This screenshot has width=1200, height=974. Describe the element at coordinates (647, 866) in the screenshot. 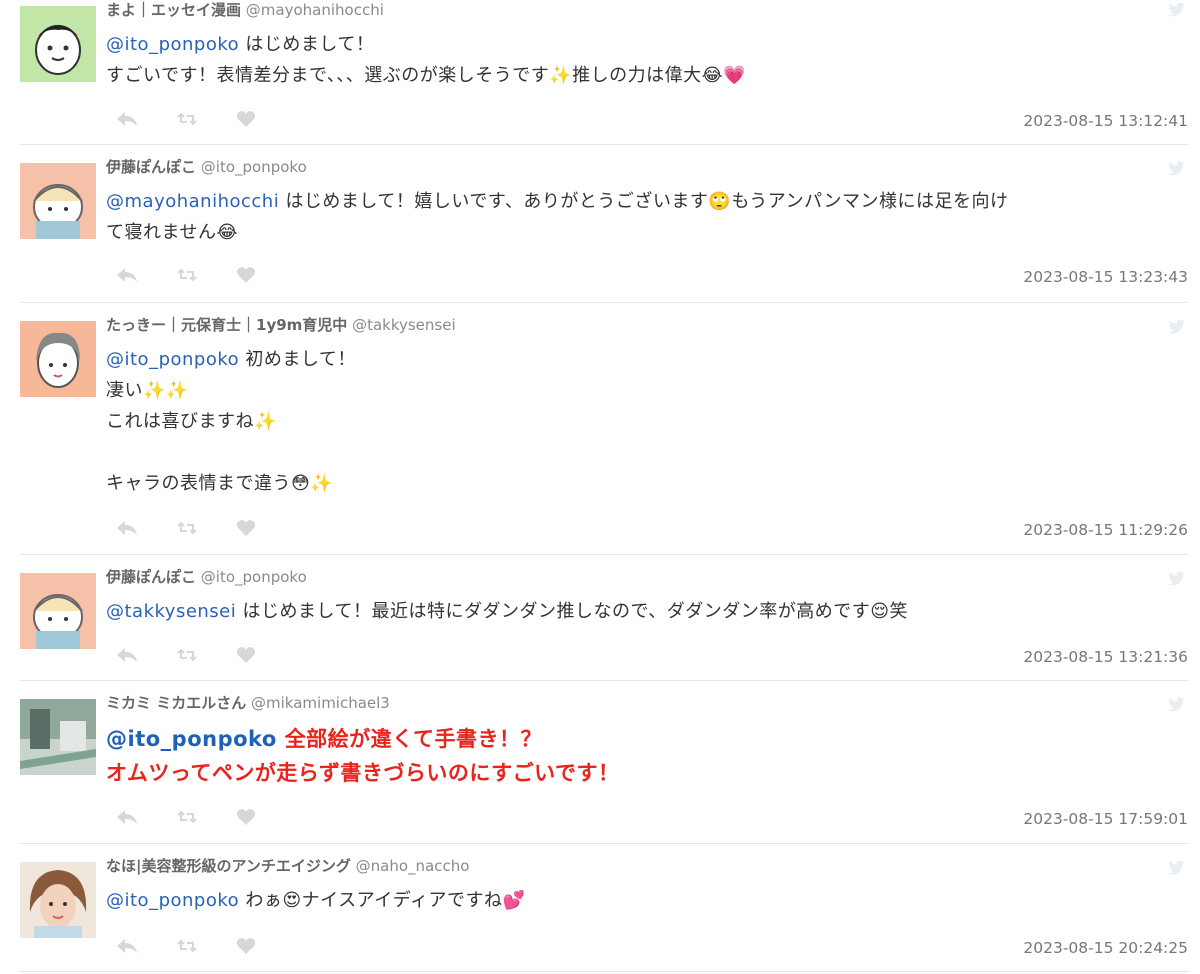

I see `tweet-header: なほ|美容整形級のアンチエイジング @naho_naccho` at that location.